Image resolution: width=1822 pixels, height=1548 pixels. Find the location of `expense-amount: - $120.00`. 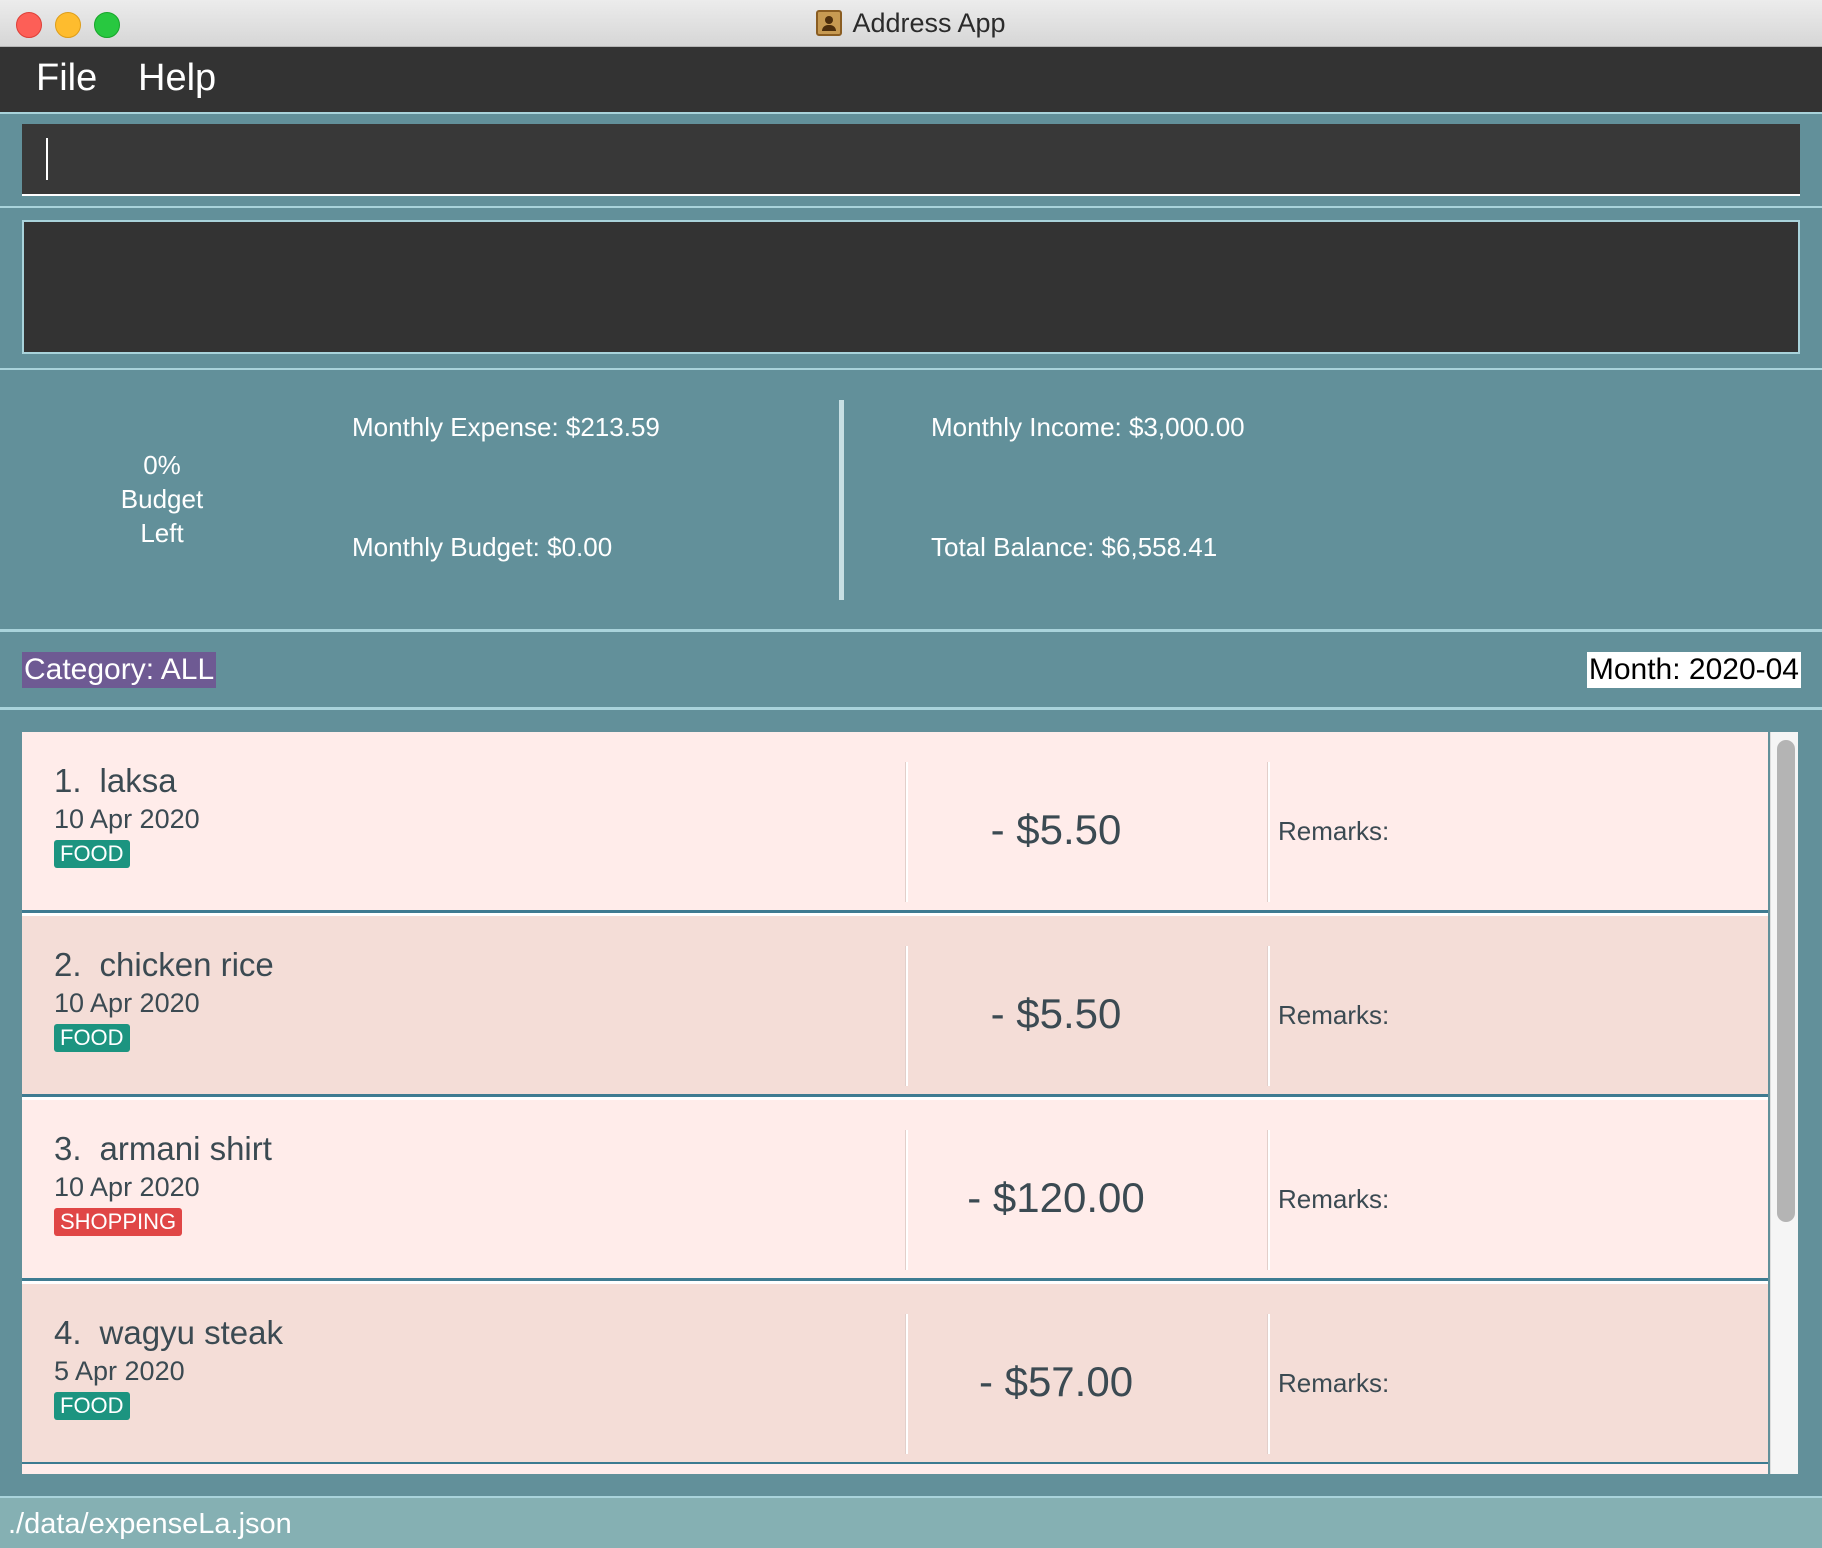

expense-amount: - $120.00 is located at coordinates (1056, 1197).